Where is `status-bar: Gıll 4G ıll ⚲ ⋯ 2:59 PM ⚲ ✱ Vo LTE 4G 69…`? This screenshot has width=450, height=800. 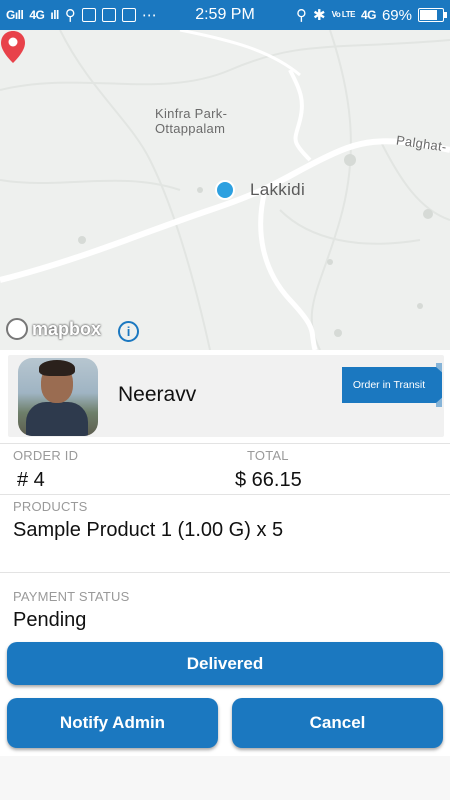 status-bar: Gıll 4G ıll ⚲ ⋯ 2:59 PM ⚲ ✱ Vo LTE 4G 69… is located at coordinates (225, 15).